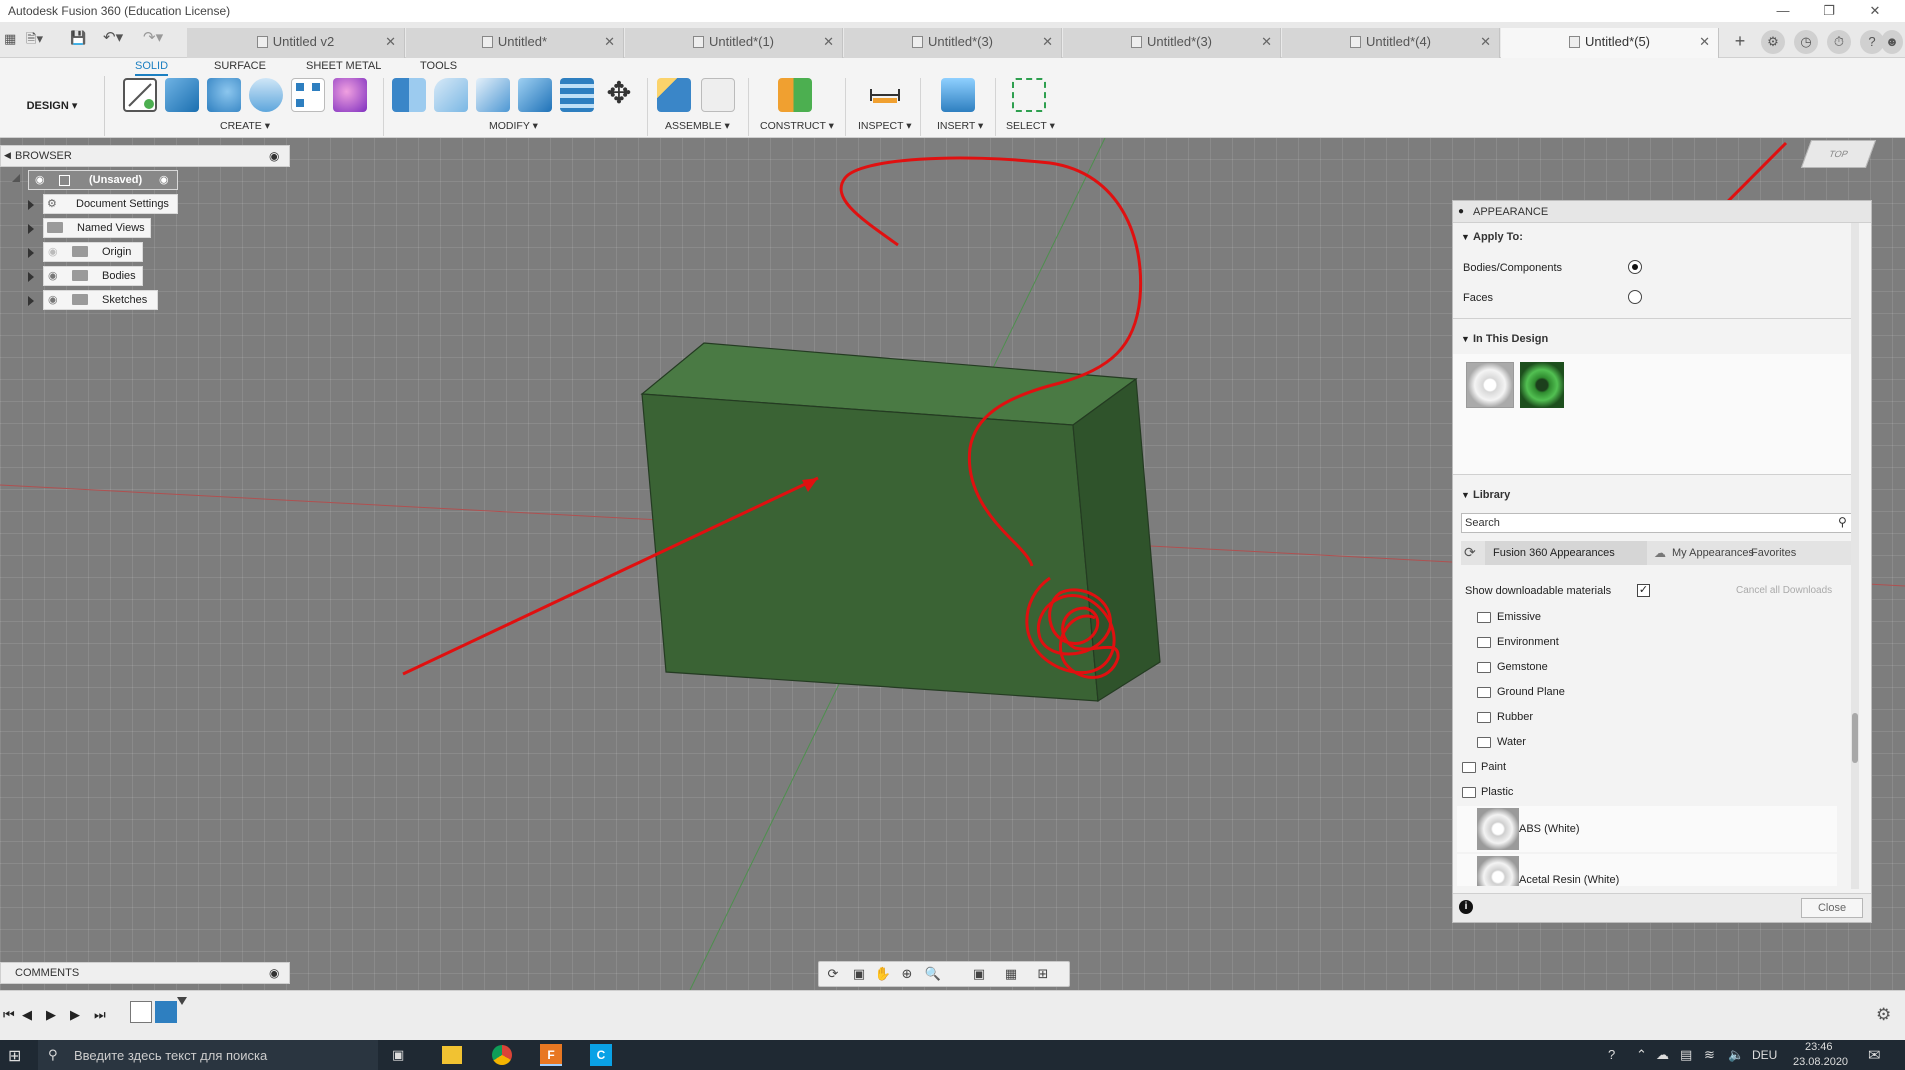 Image resolution: width=1905 pixels, height=1070 pixels. Describe the element at coordinates (1713, 553) in the screenshot. I see `tab-my-appearances: My Appearances` at that location.